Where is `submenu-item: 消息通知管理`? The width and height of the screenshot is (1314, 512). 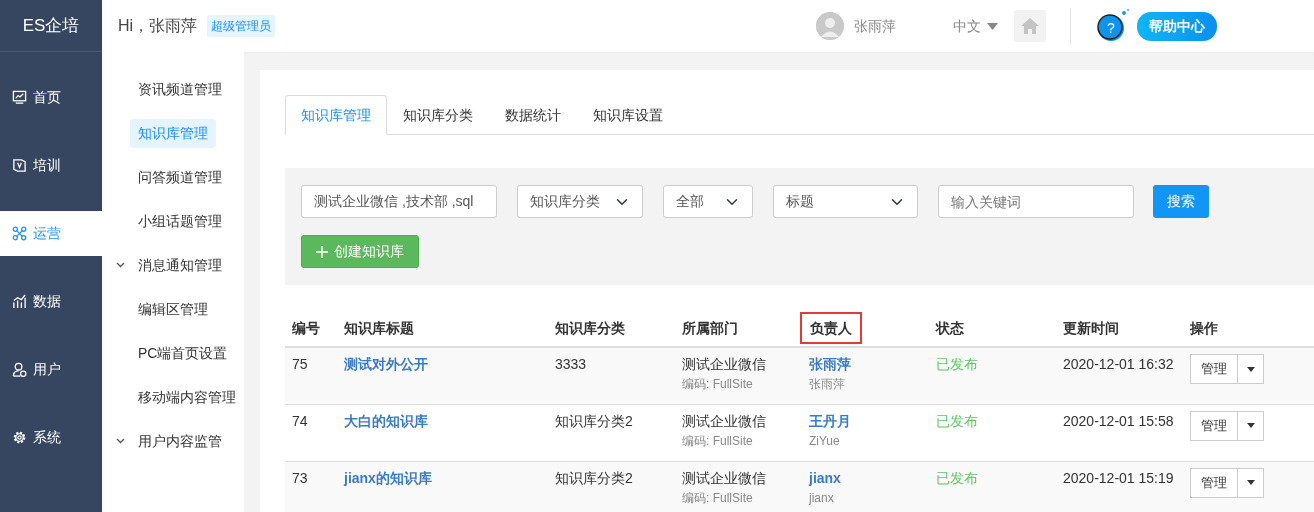
submenu-item: 消息通知管理 is located at coordinates (180, 265).